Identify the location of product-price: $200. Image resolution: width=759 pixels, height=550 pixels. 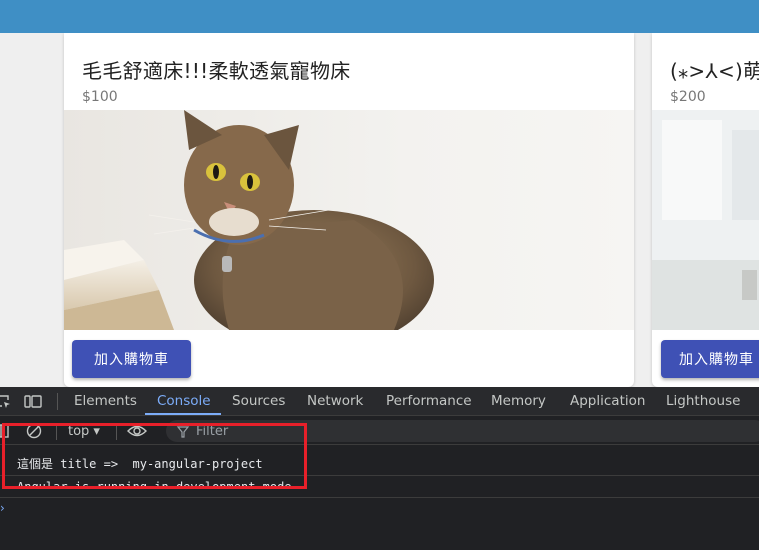
(688, 97).